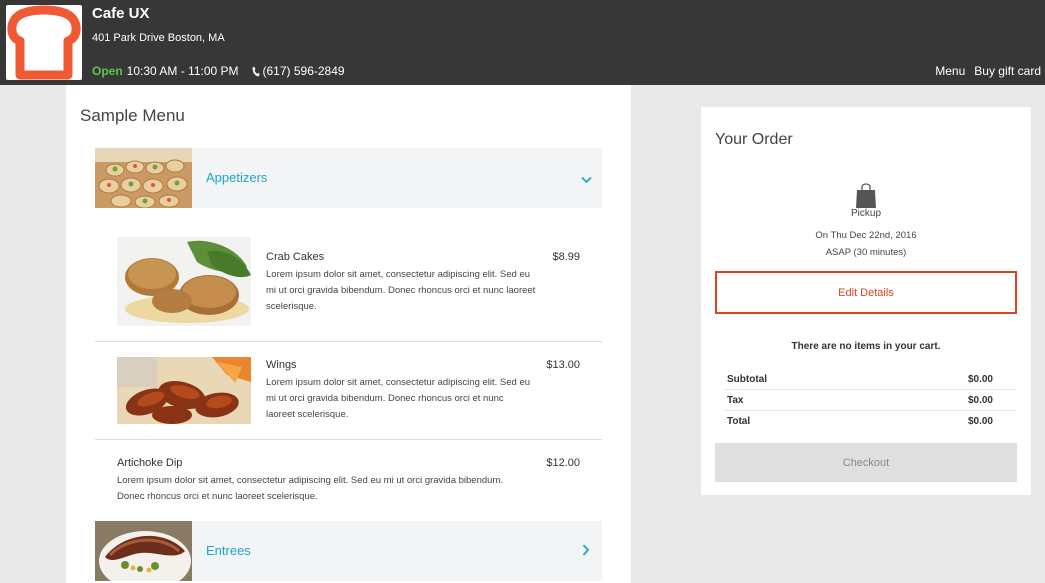  What do you see at coordinates (107, 71) in the screenshot?
I see `open-status: Open` at bounding box center [107, 71].